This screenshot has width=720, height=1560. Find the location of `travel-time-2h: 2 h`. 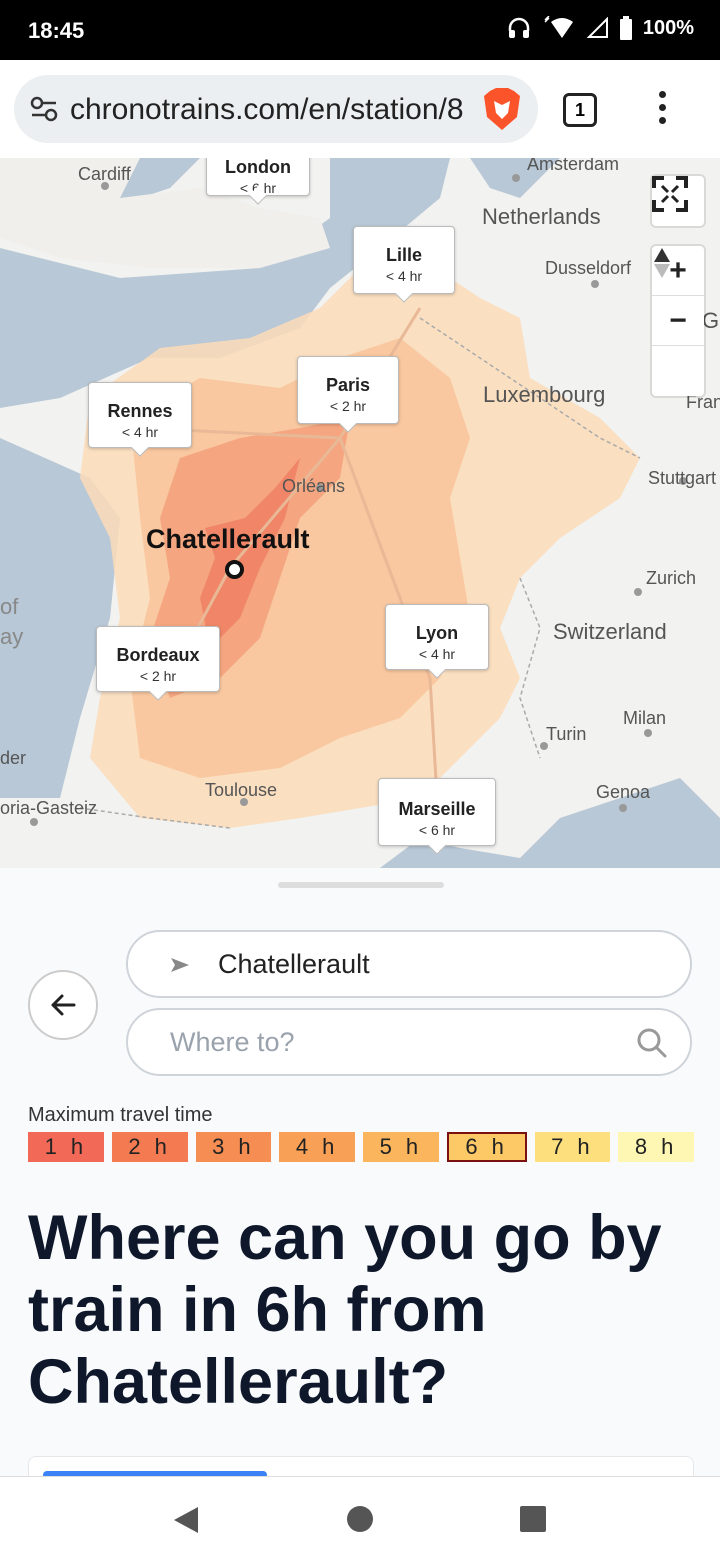

travel-time-2h: 2 h is located at coordinates (149, 1147).